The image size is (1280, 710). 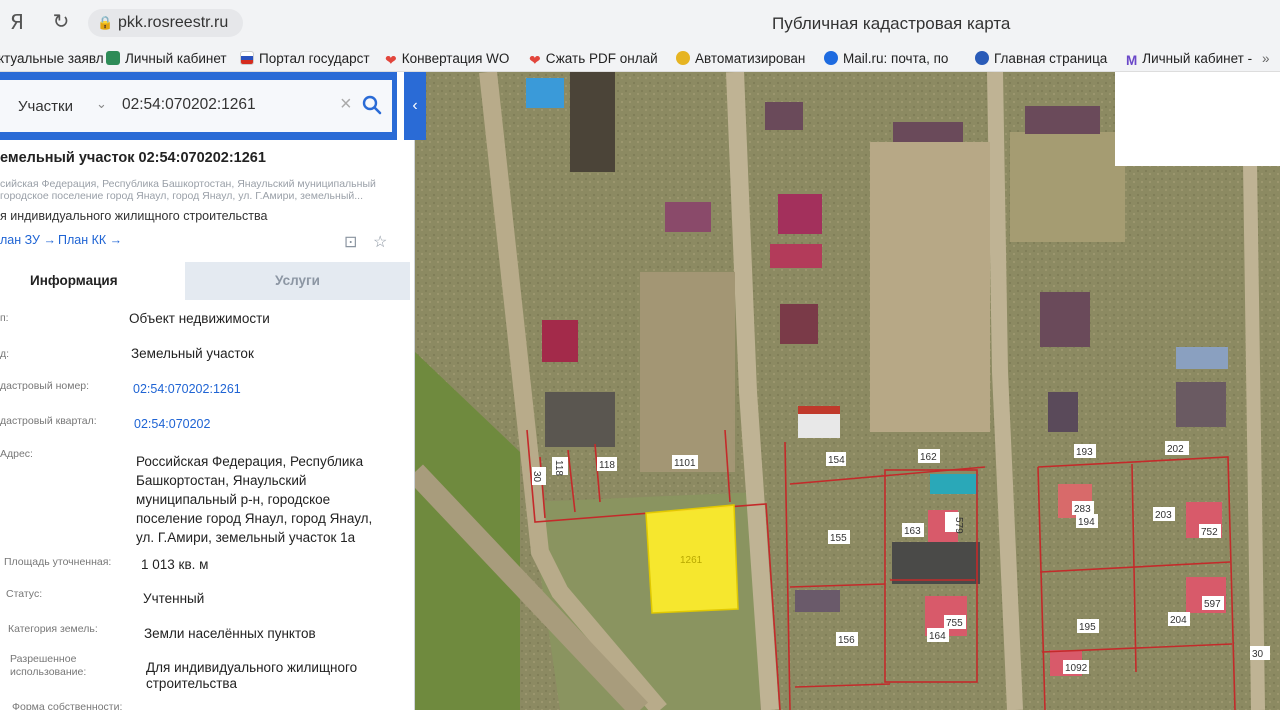 I want to click on bookmark-label: Главная страница, so click(x=1051, y=58).